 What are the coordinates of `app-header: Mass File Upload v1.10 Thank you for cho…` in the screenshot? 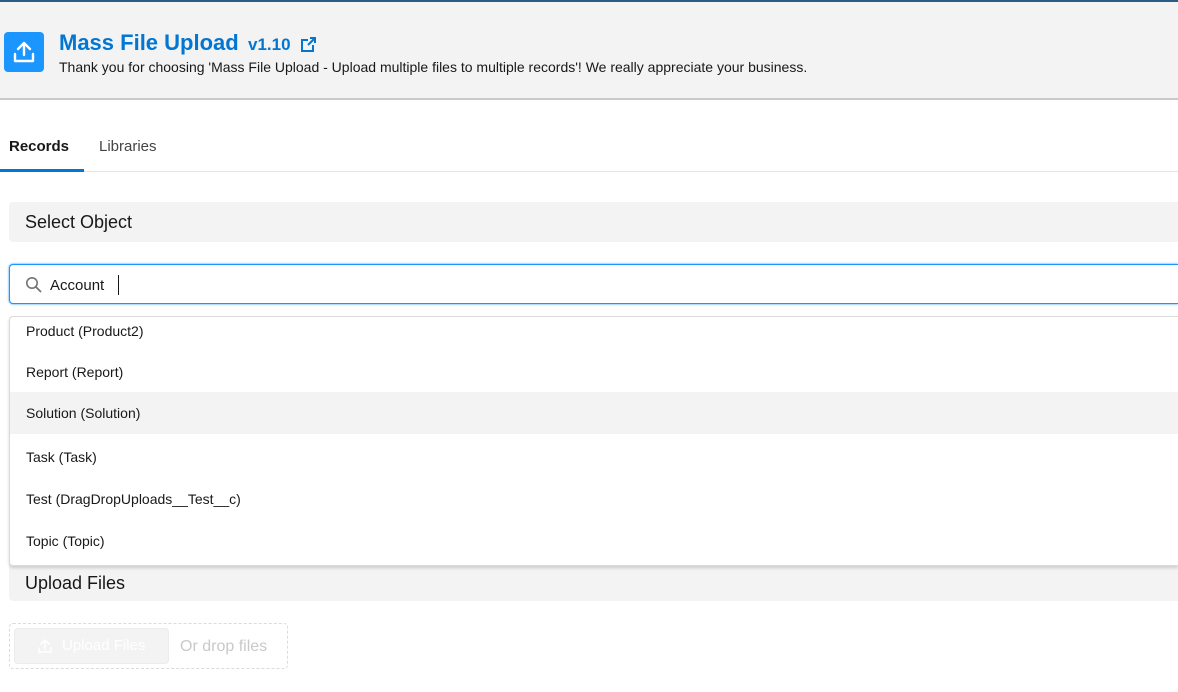 It's located at (589, 51).